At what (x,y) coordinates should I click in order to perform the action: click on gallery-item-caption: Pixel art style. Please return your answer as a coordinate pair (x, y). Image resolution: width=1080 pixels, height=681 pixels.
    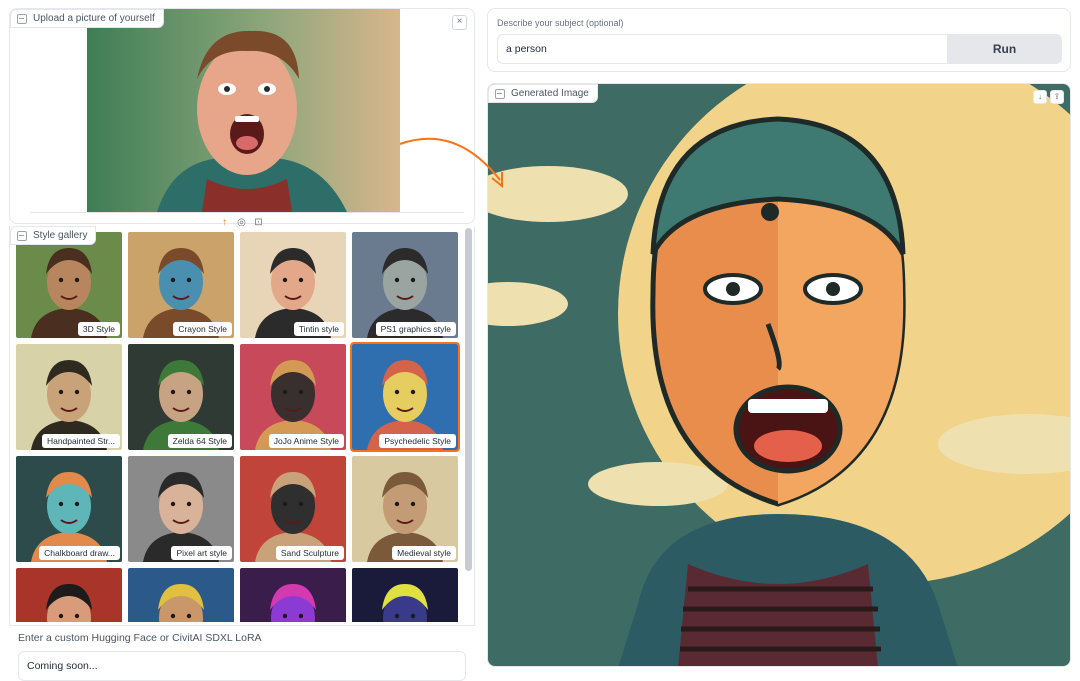
    Looking at the image, I should click on (201, 553).